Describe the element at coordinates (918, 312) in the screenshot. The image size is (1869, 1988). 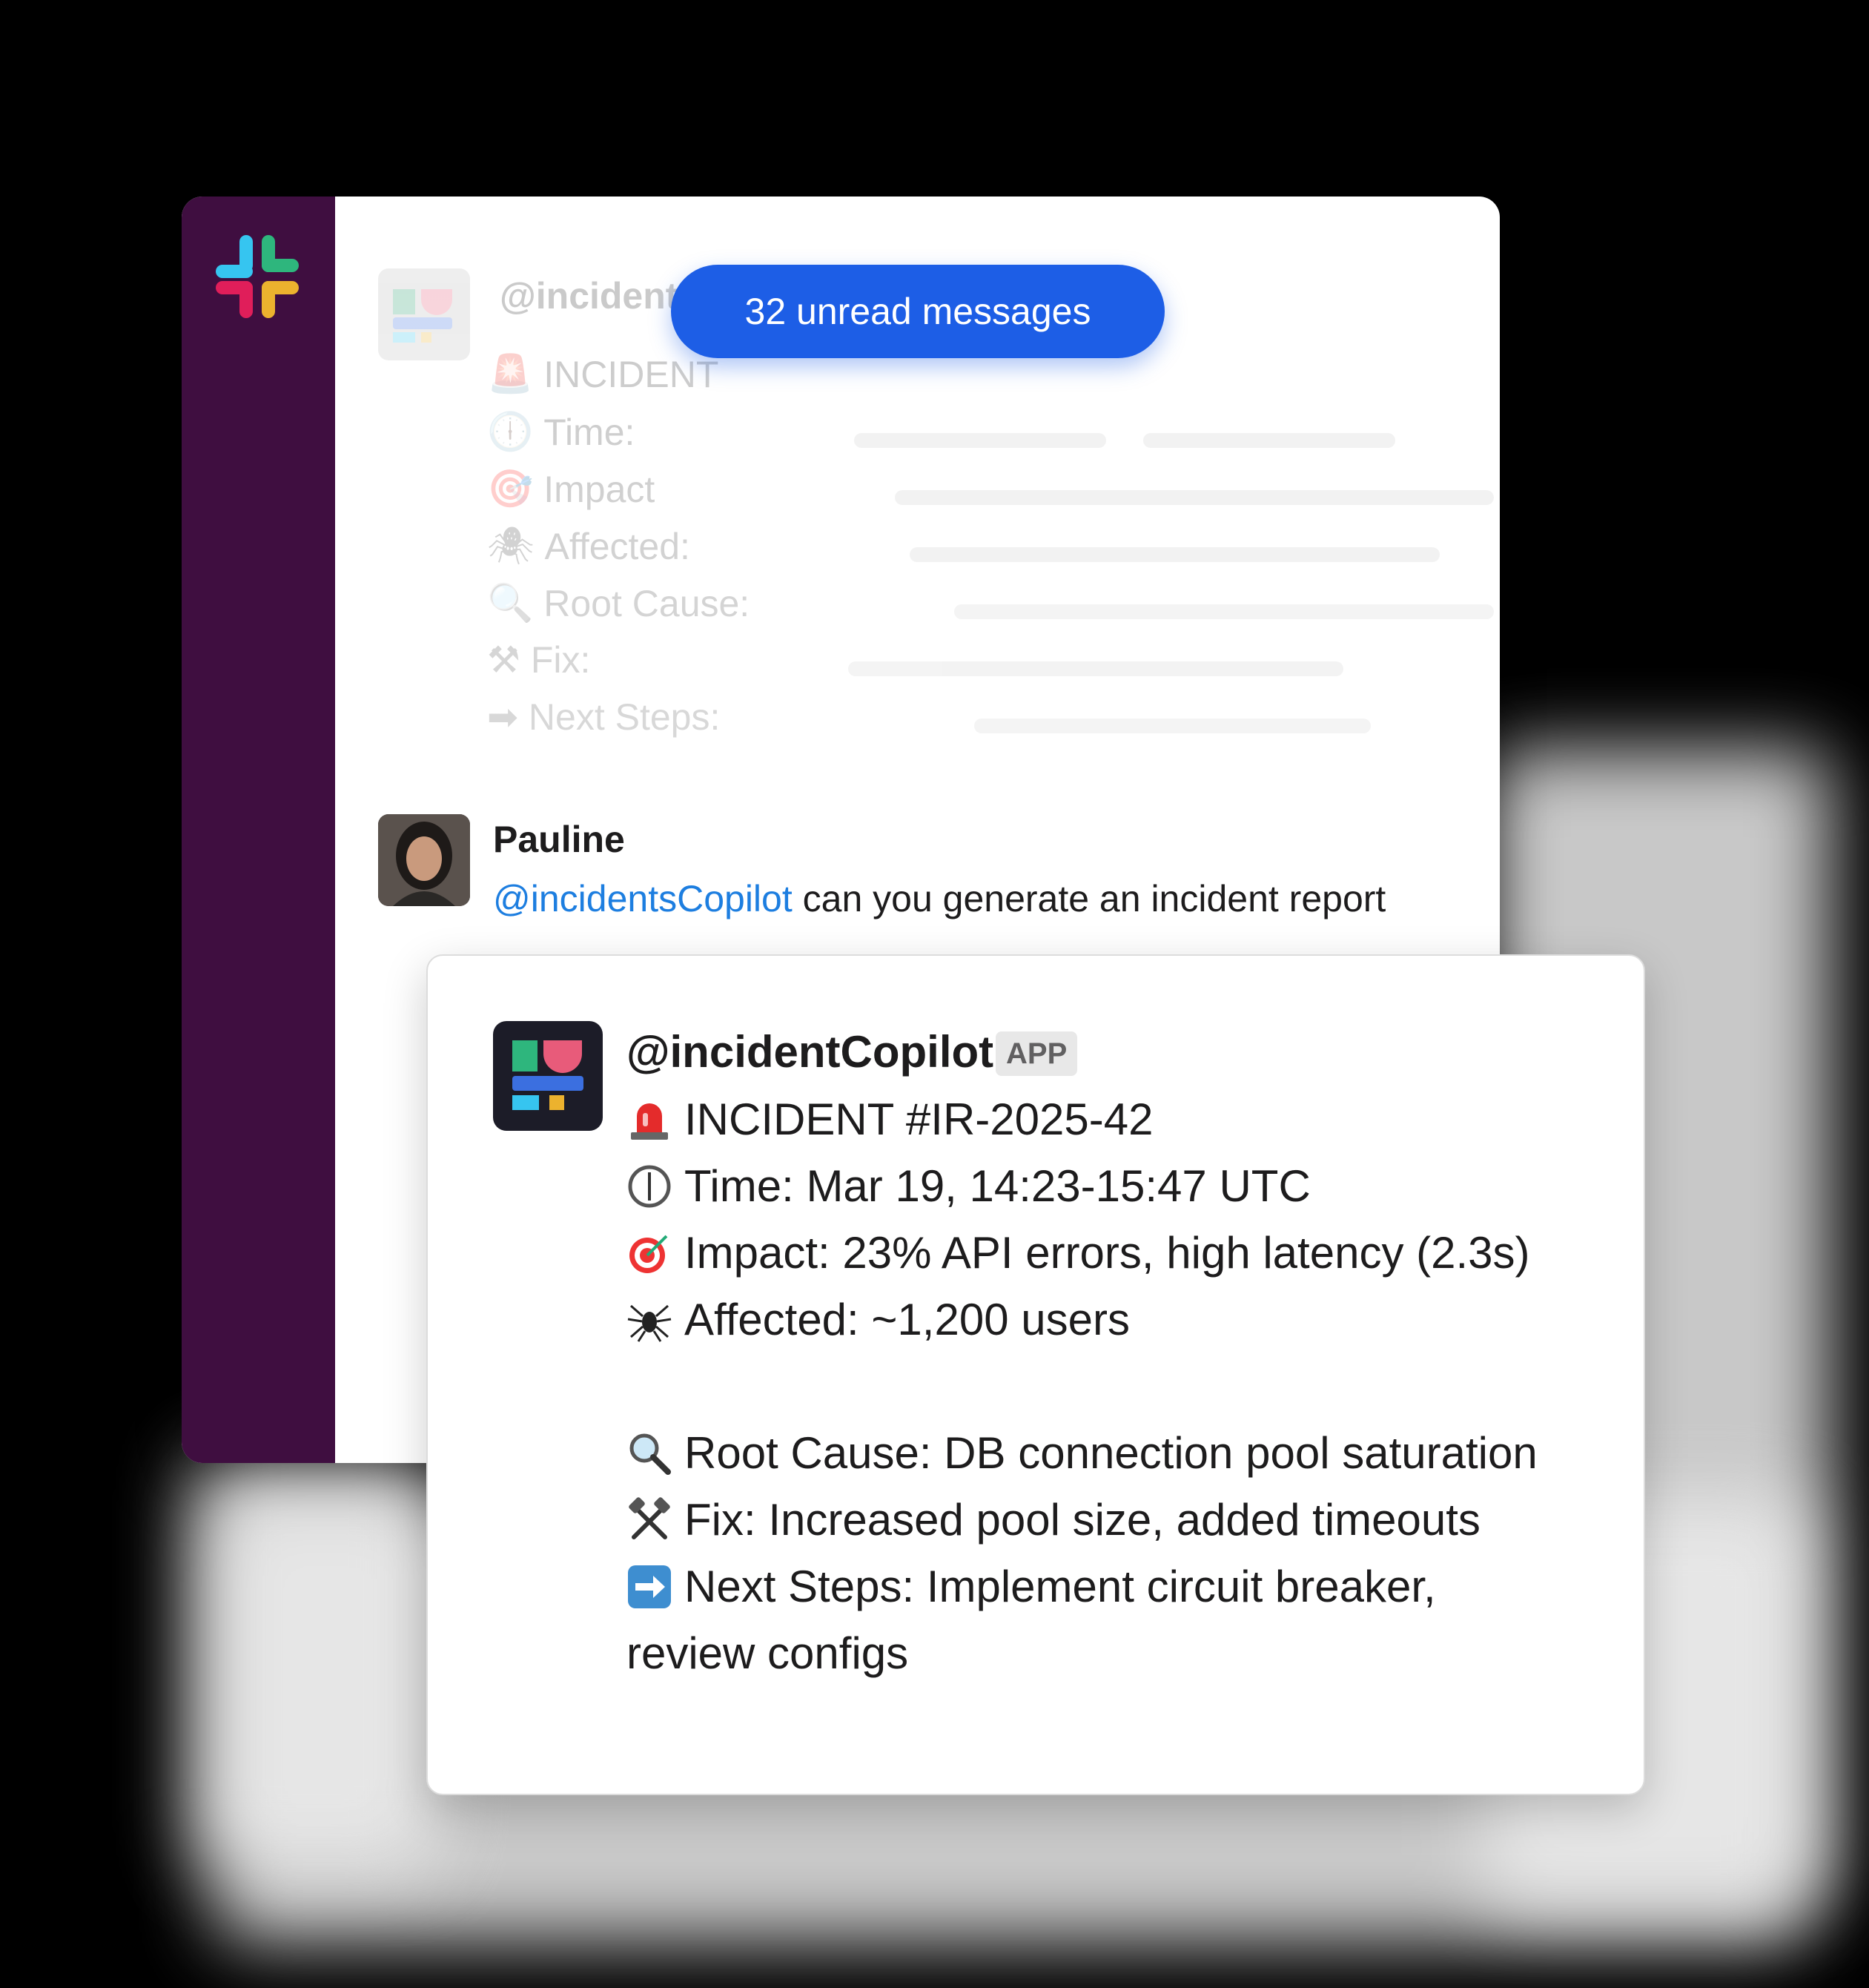
I see `unread-messages-button: 32 unread messages` at that location.